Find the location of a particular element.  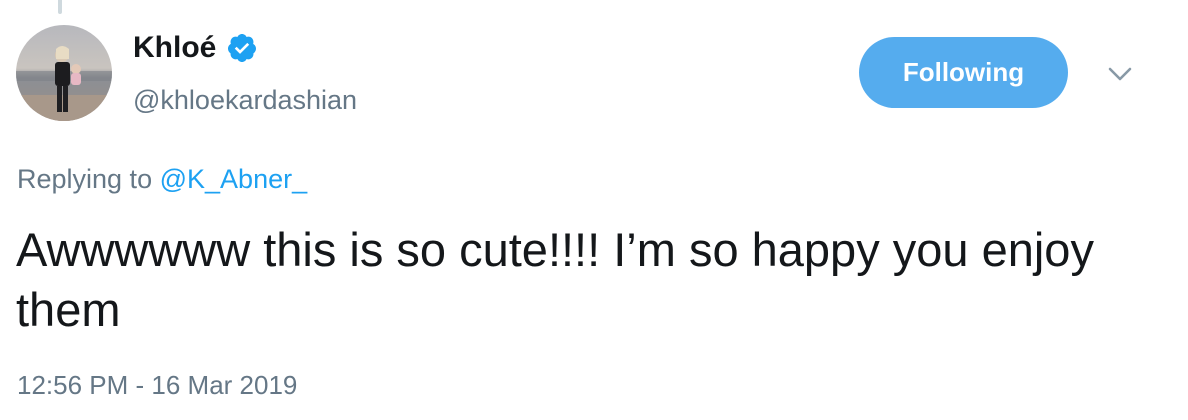

thread-connector-line is located at coordinates (60, 7).